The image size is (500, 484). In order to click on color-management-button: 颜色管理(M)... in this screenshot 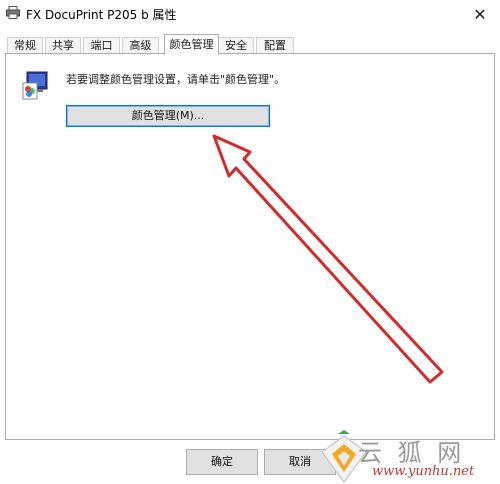, I will do `click(168, 116)`.